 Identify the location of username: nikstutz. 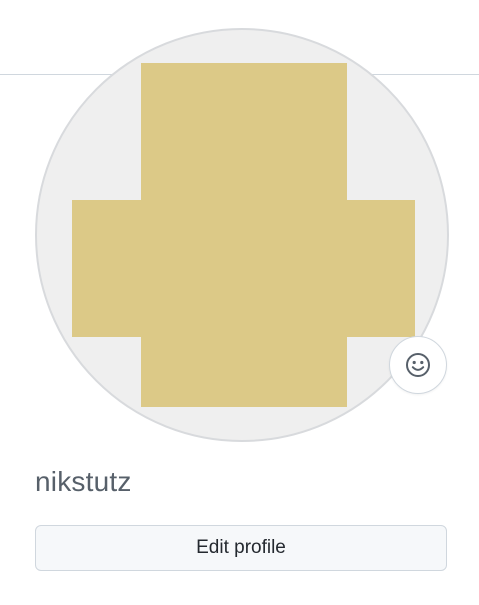
(83, 481).